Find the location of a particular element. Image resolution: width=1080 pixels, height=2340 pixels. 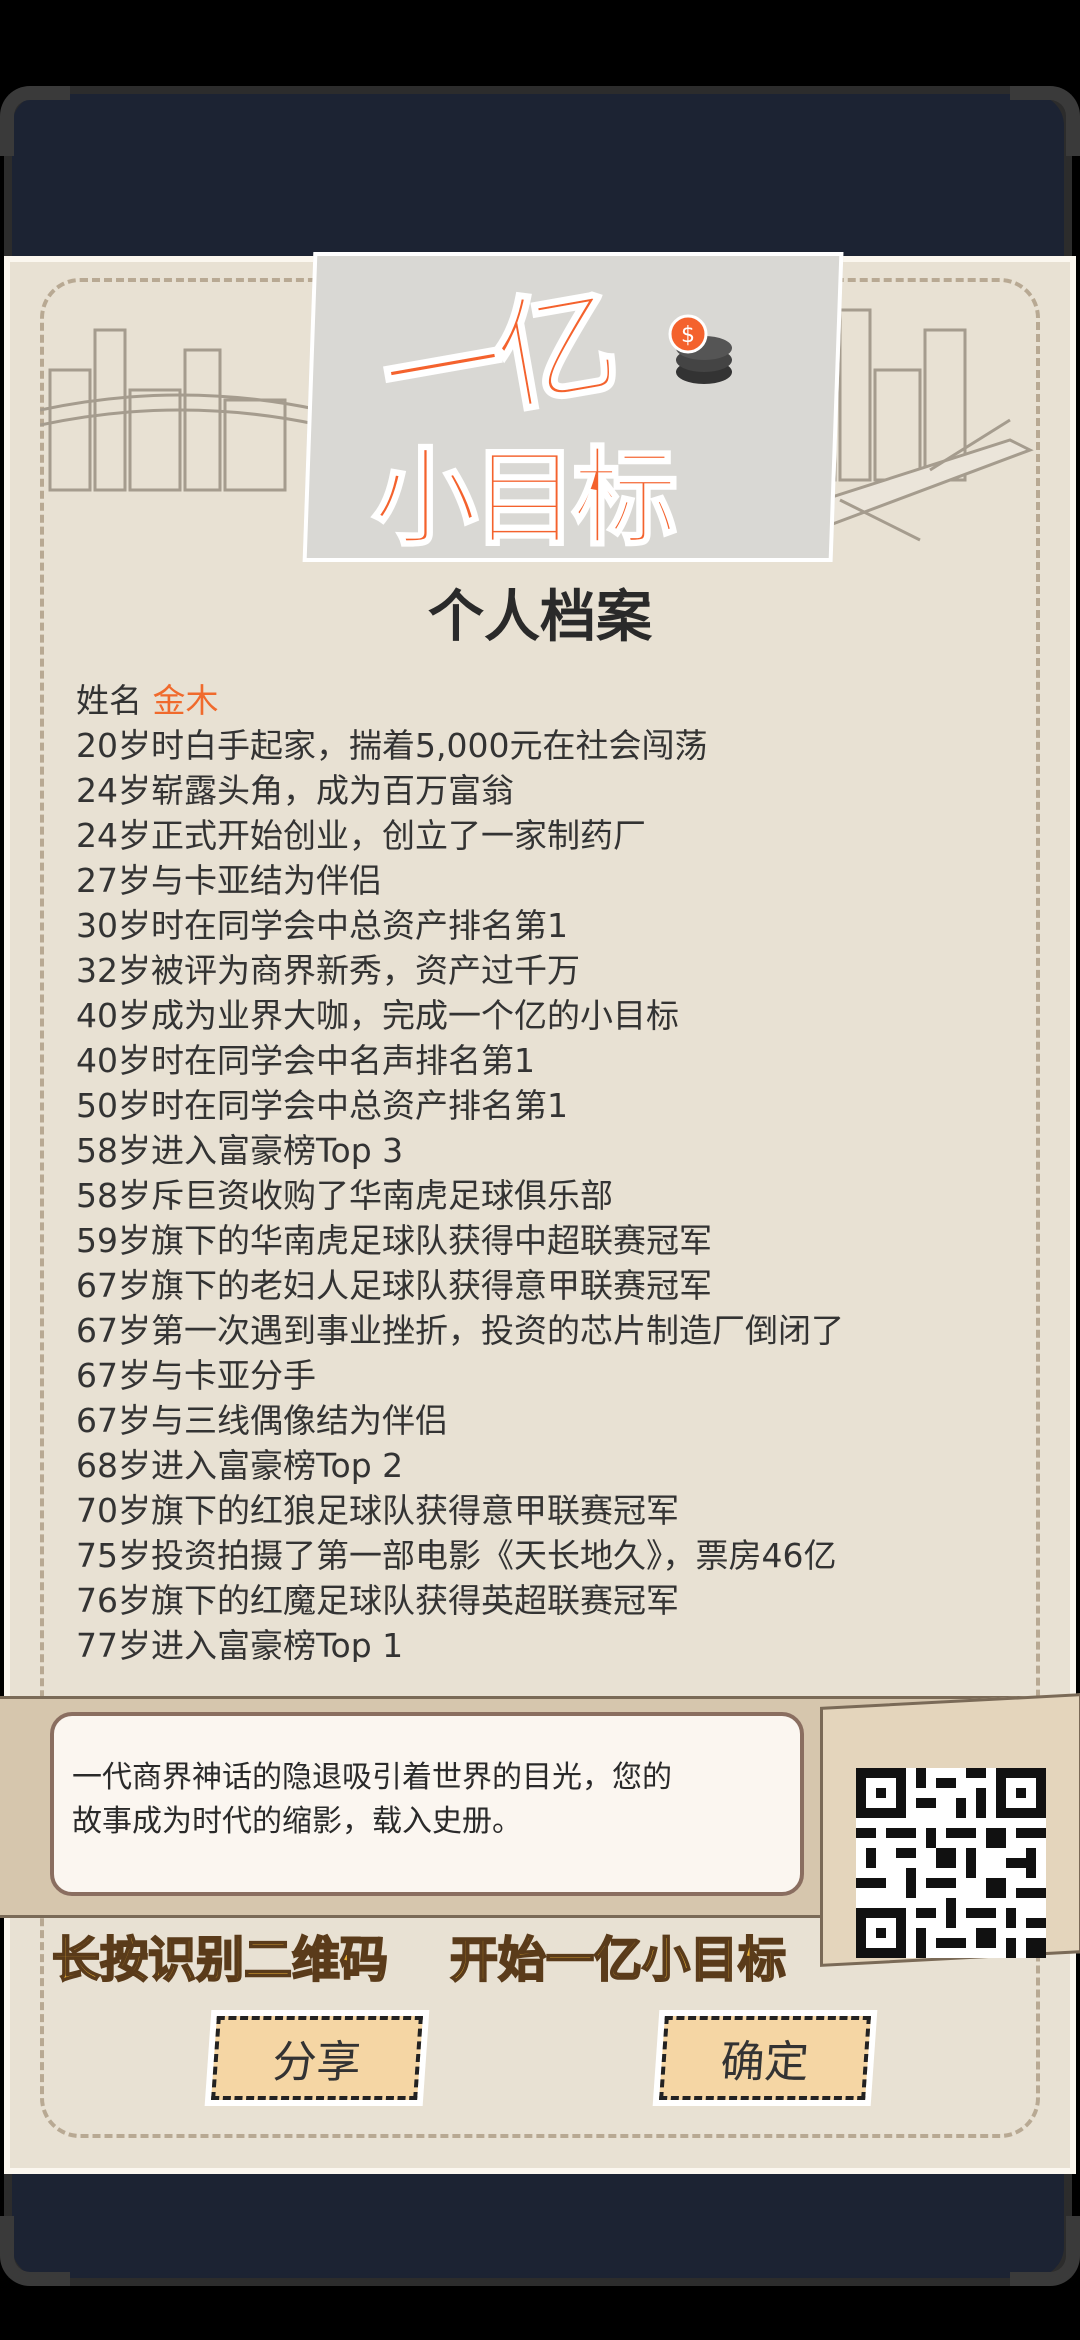

event-item: 67岁与三线偶像结为伴侣 is located at coordinates (262, 1420).